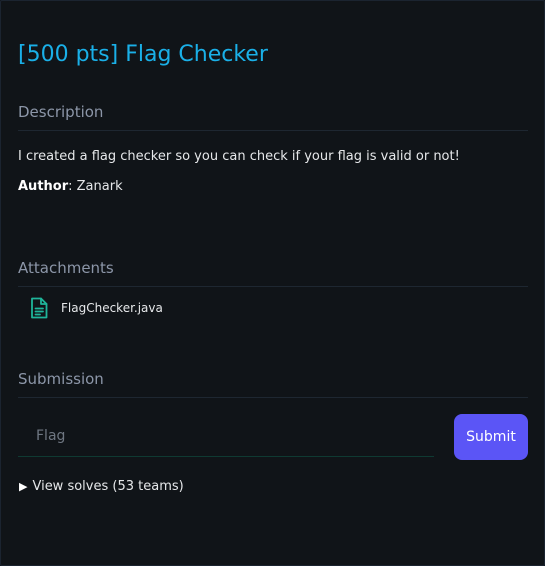 This screenshot has width=545, height=566. What do you see at coordinates (226, 436) in the screenshot?
I see `flag-input` at bounding box center [226, 436].